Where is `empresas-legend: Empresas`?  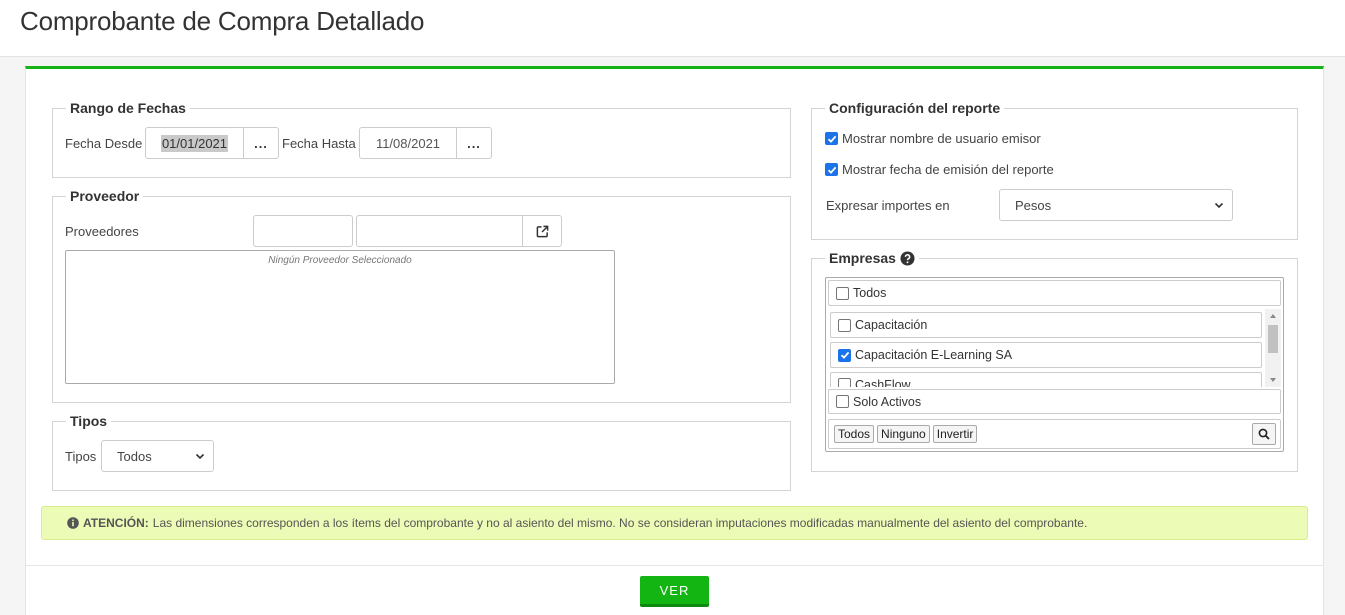
empresas-legend: Empresas is located at coordinates (872, 258).